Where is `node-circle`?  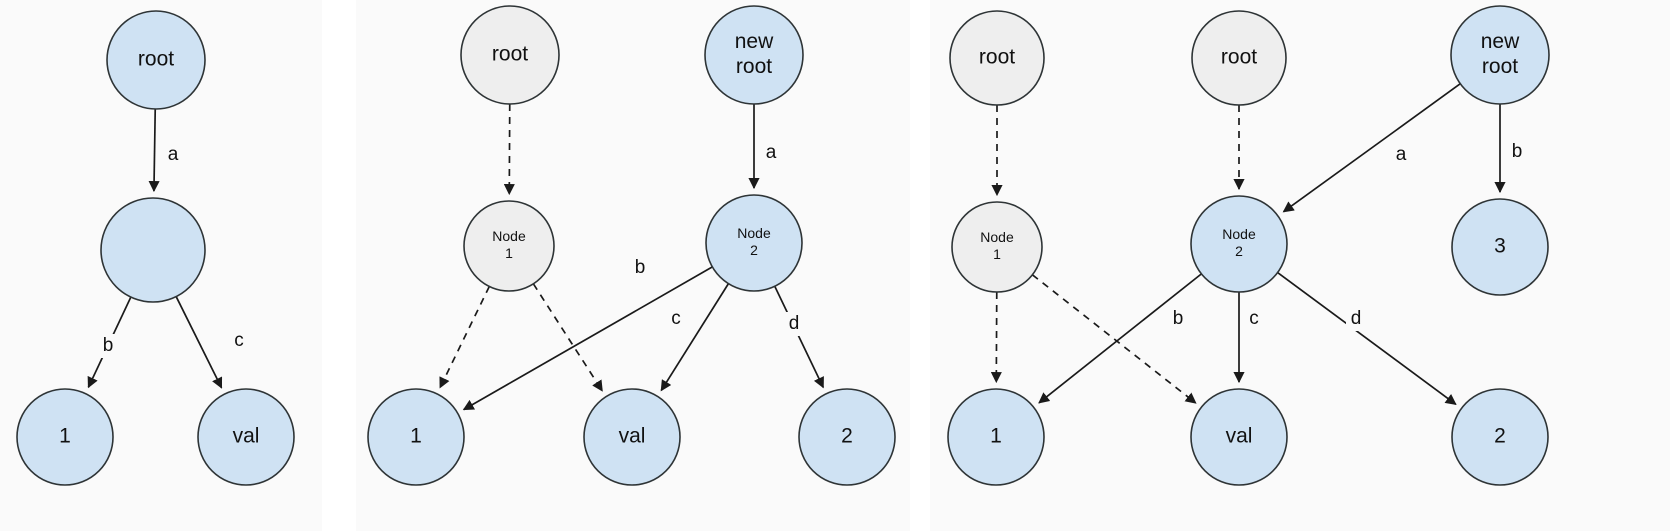 node-circle is located at coordinates (153, 250).